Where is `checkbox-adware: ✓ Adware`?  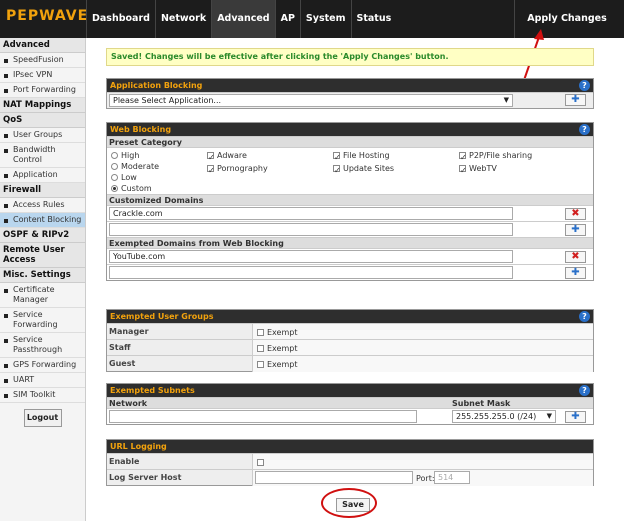 checkbox-adware: ✓ Adware is located at coordinates (227, 156).